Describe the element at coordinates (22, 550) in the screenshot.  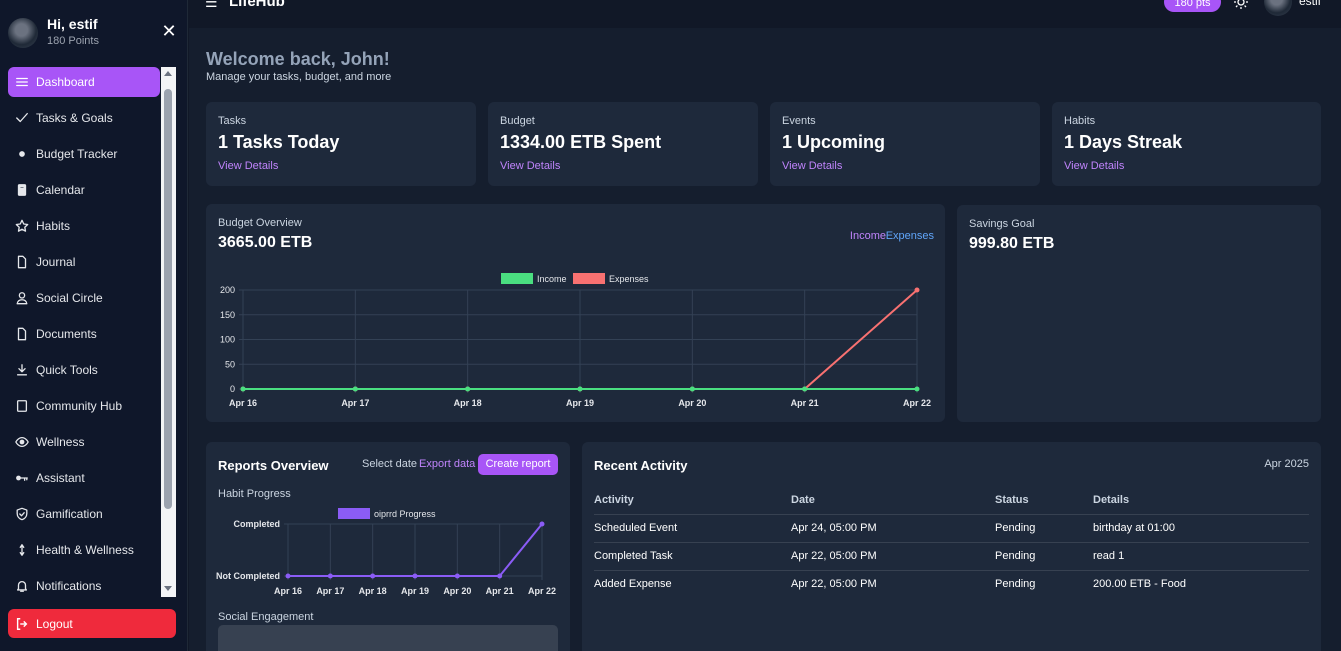
I see `pulse-icon` at that location.